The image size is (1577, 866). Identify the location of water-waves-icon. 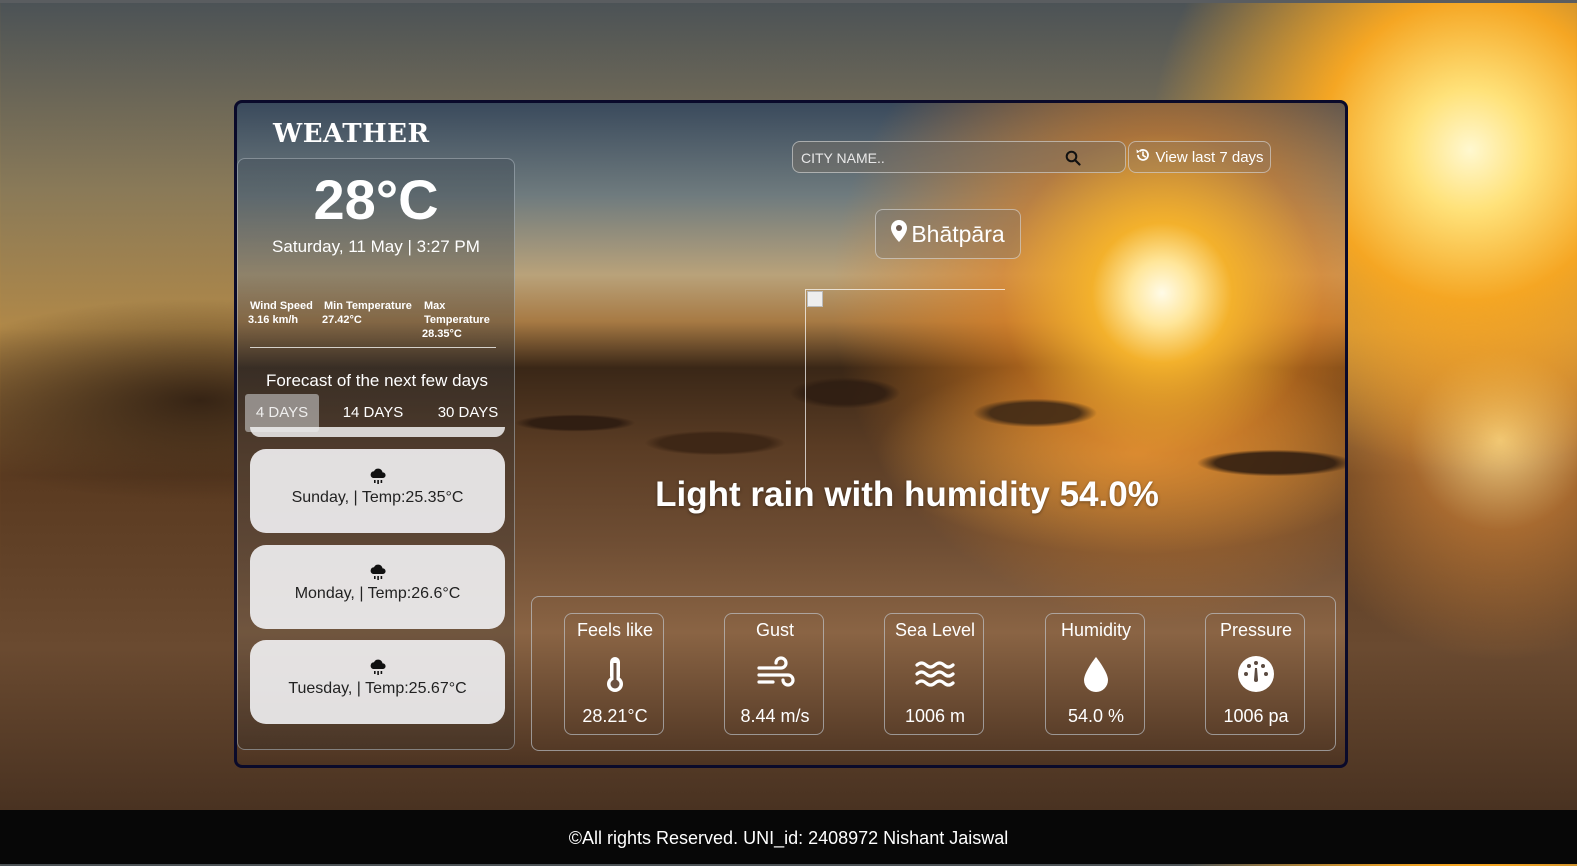
(935, 674).